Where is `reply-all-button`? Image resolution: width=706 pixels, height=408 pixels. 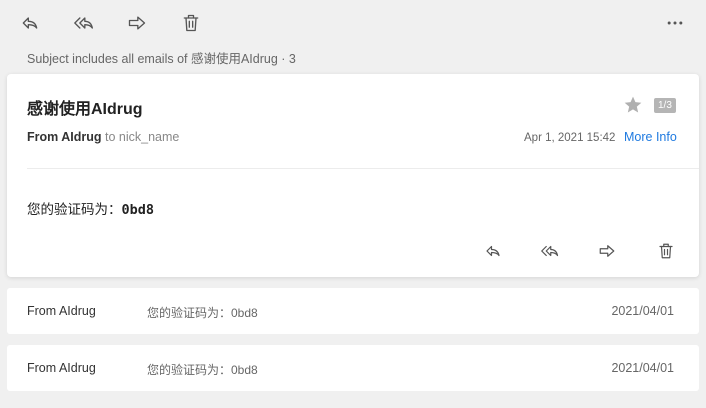 reply-all-button is located at coordinates (84, 23).